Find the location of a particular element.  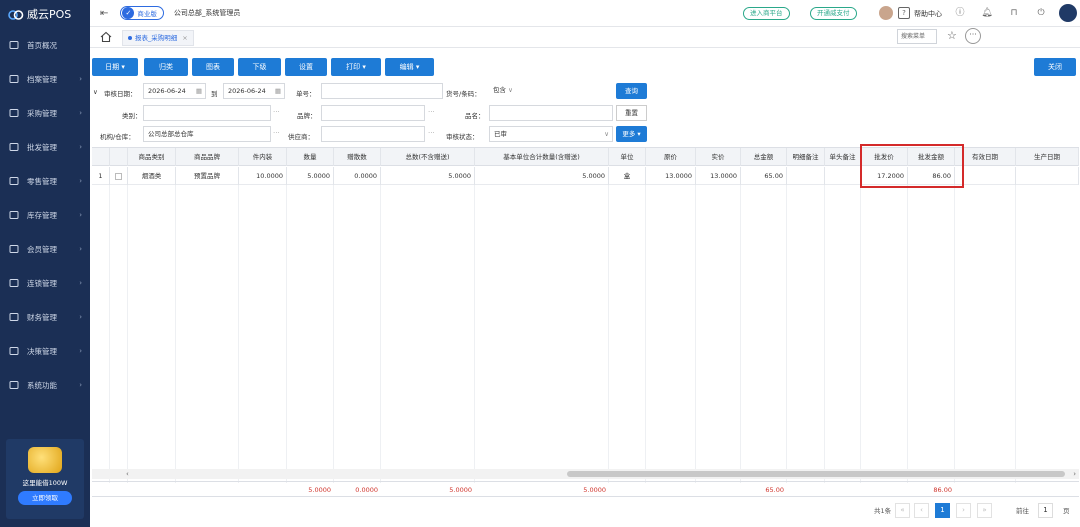

promo-claim-button: 立即领取 is located at coordinates (45, 498).